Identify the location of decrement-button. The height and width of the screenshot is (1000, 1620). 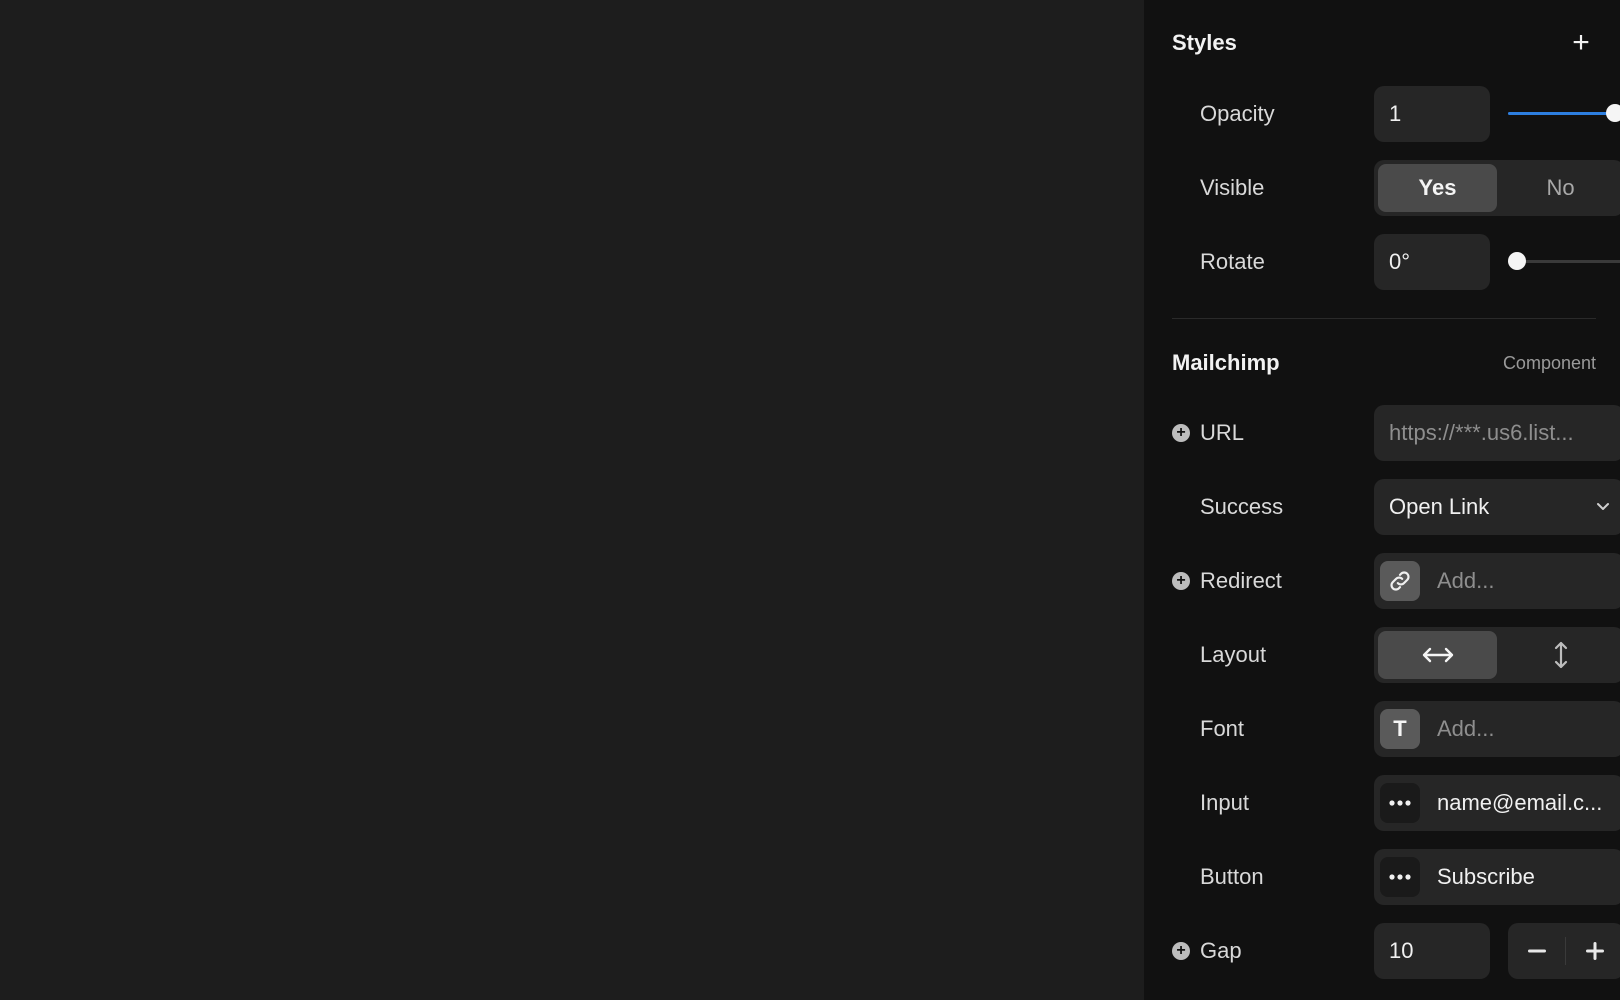
(1537, 951).